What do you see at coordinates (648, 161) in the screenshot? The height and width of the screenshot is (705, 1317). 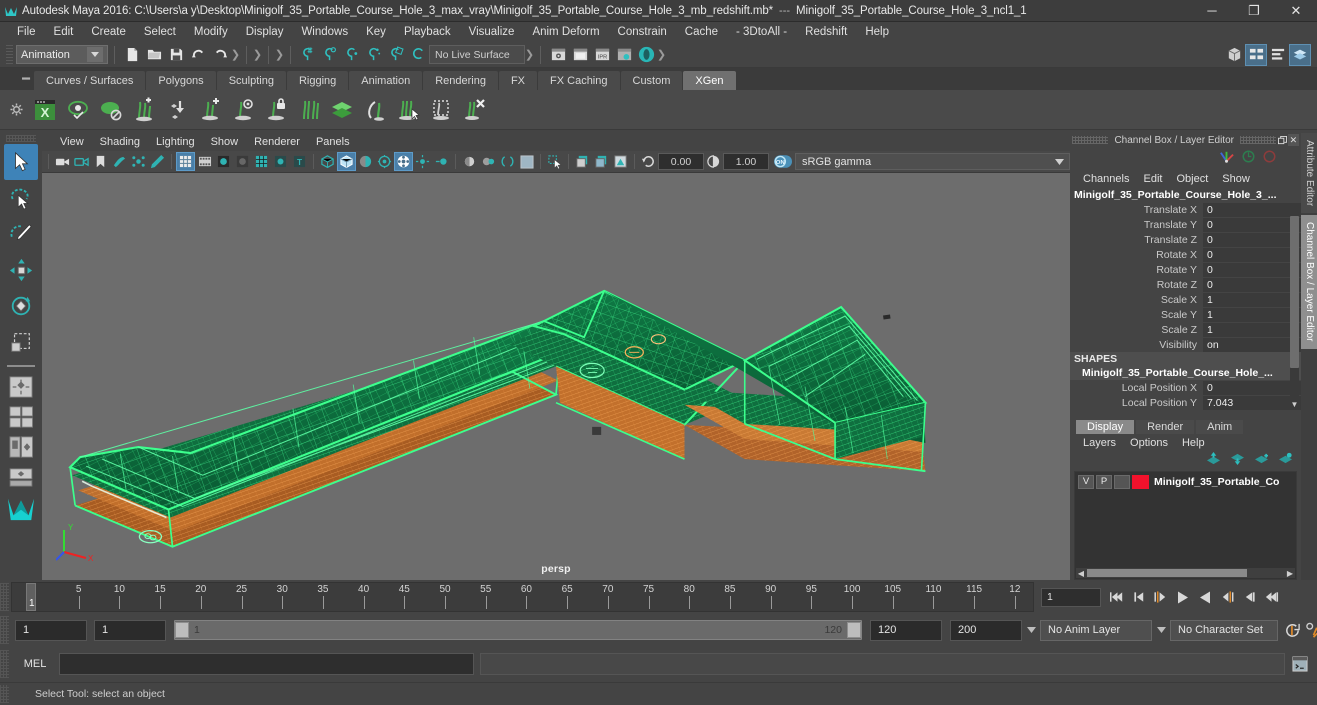 I see `exposure-reset-icon` at bounding box center [648, 161].